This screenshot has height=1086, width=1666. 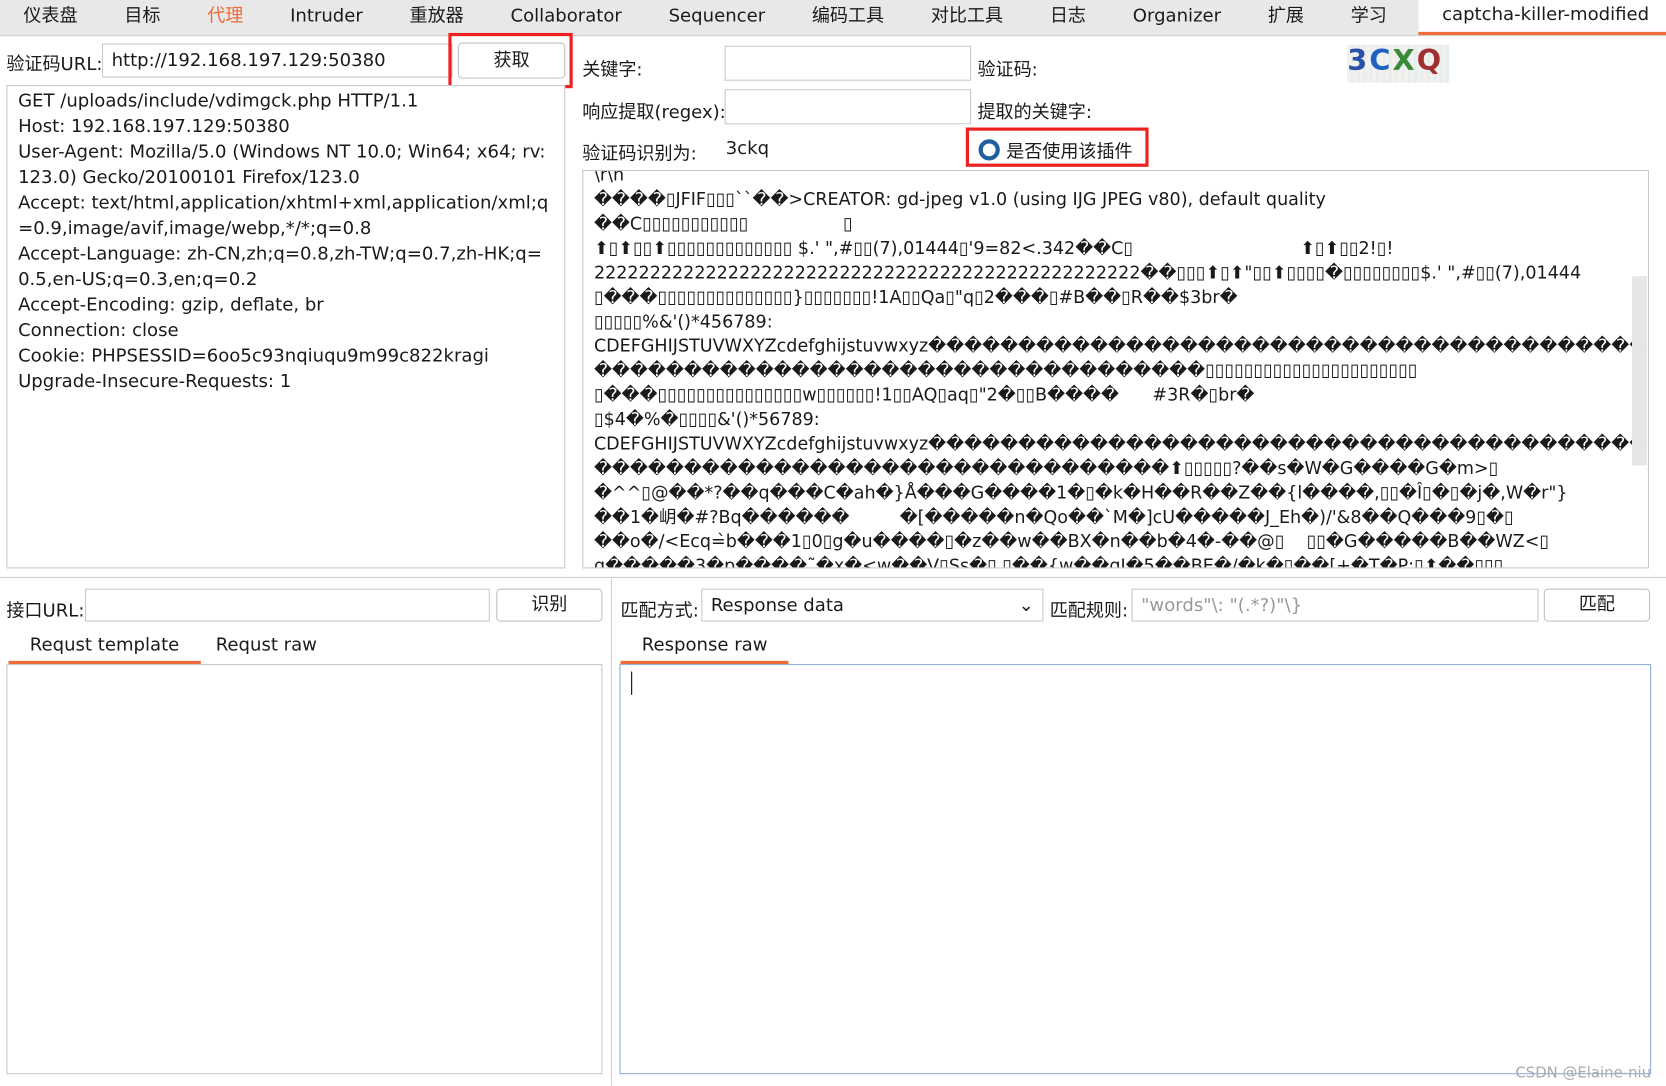 What do you see at coordinates (1285, 17) in the screenshot?
I see `tab-11: 扩展` at bounding box center [1285, 17].